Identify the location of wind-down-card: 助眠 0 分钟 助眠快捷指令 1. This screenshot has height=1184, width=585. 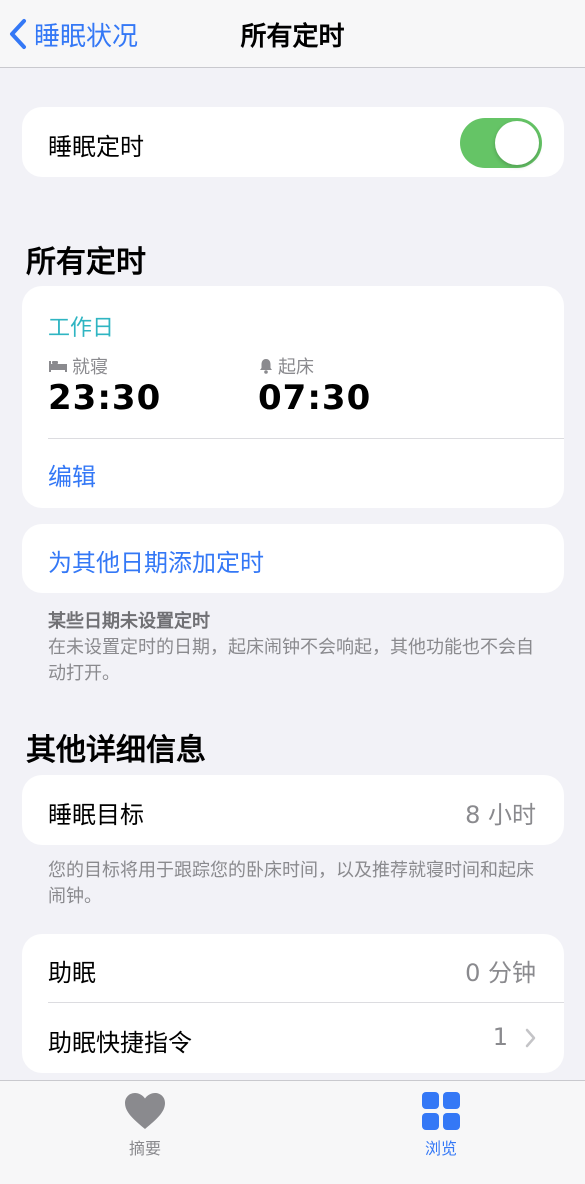
(293, 1003).